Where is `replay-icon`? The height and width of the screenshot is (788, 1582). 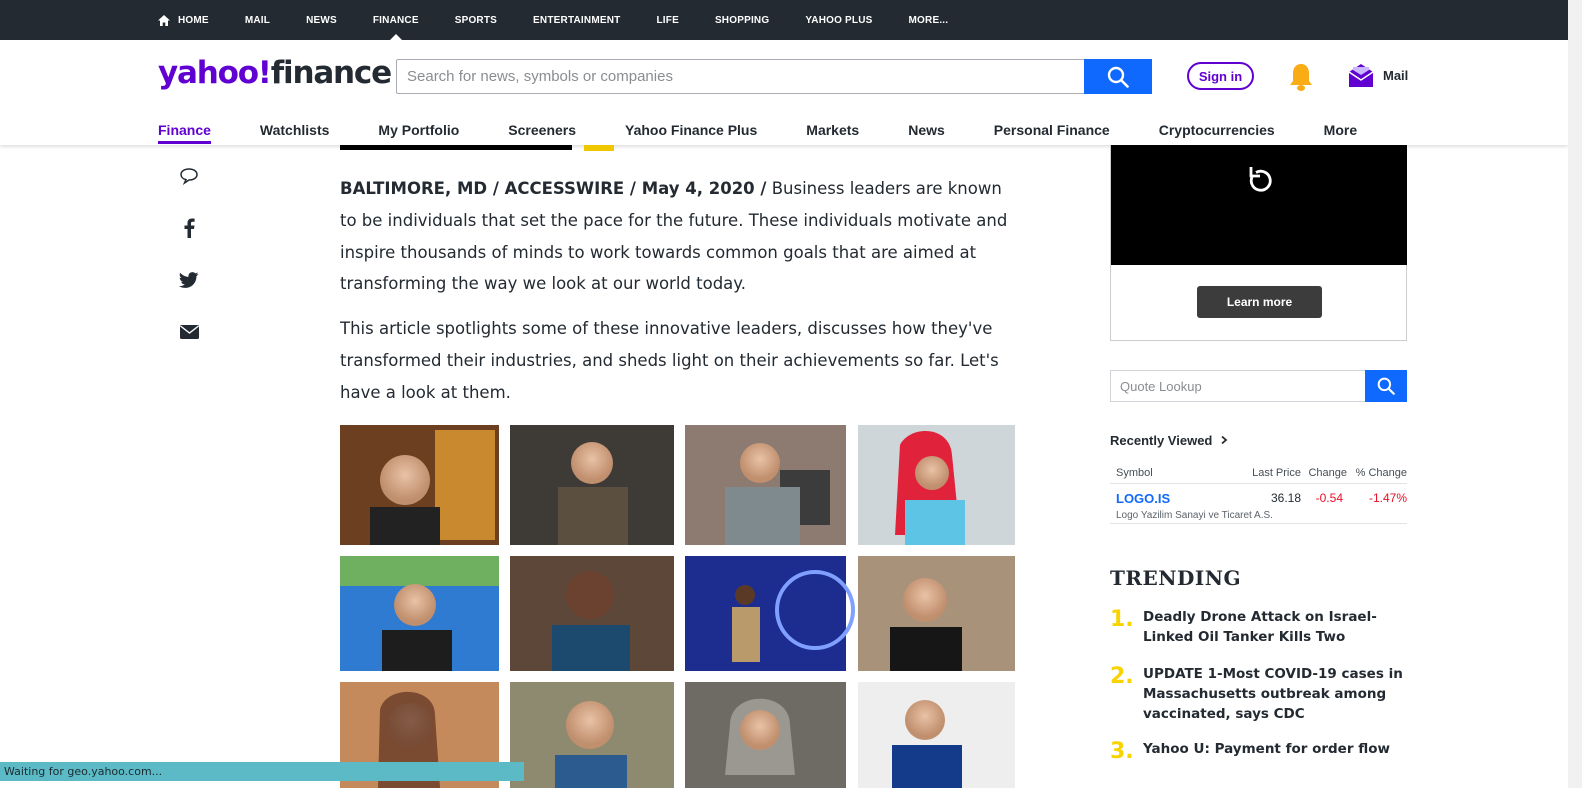
replay-icon is located at coordinates (1260, 181).